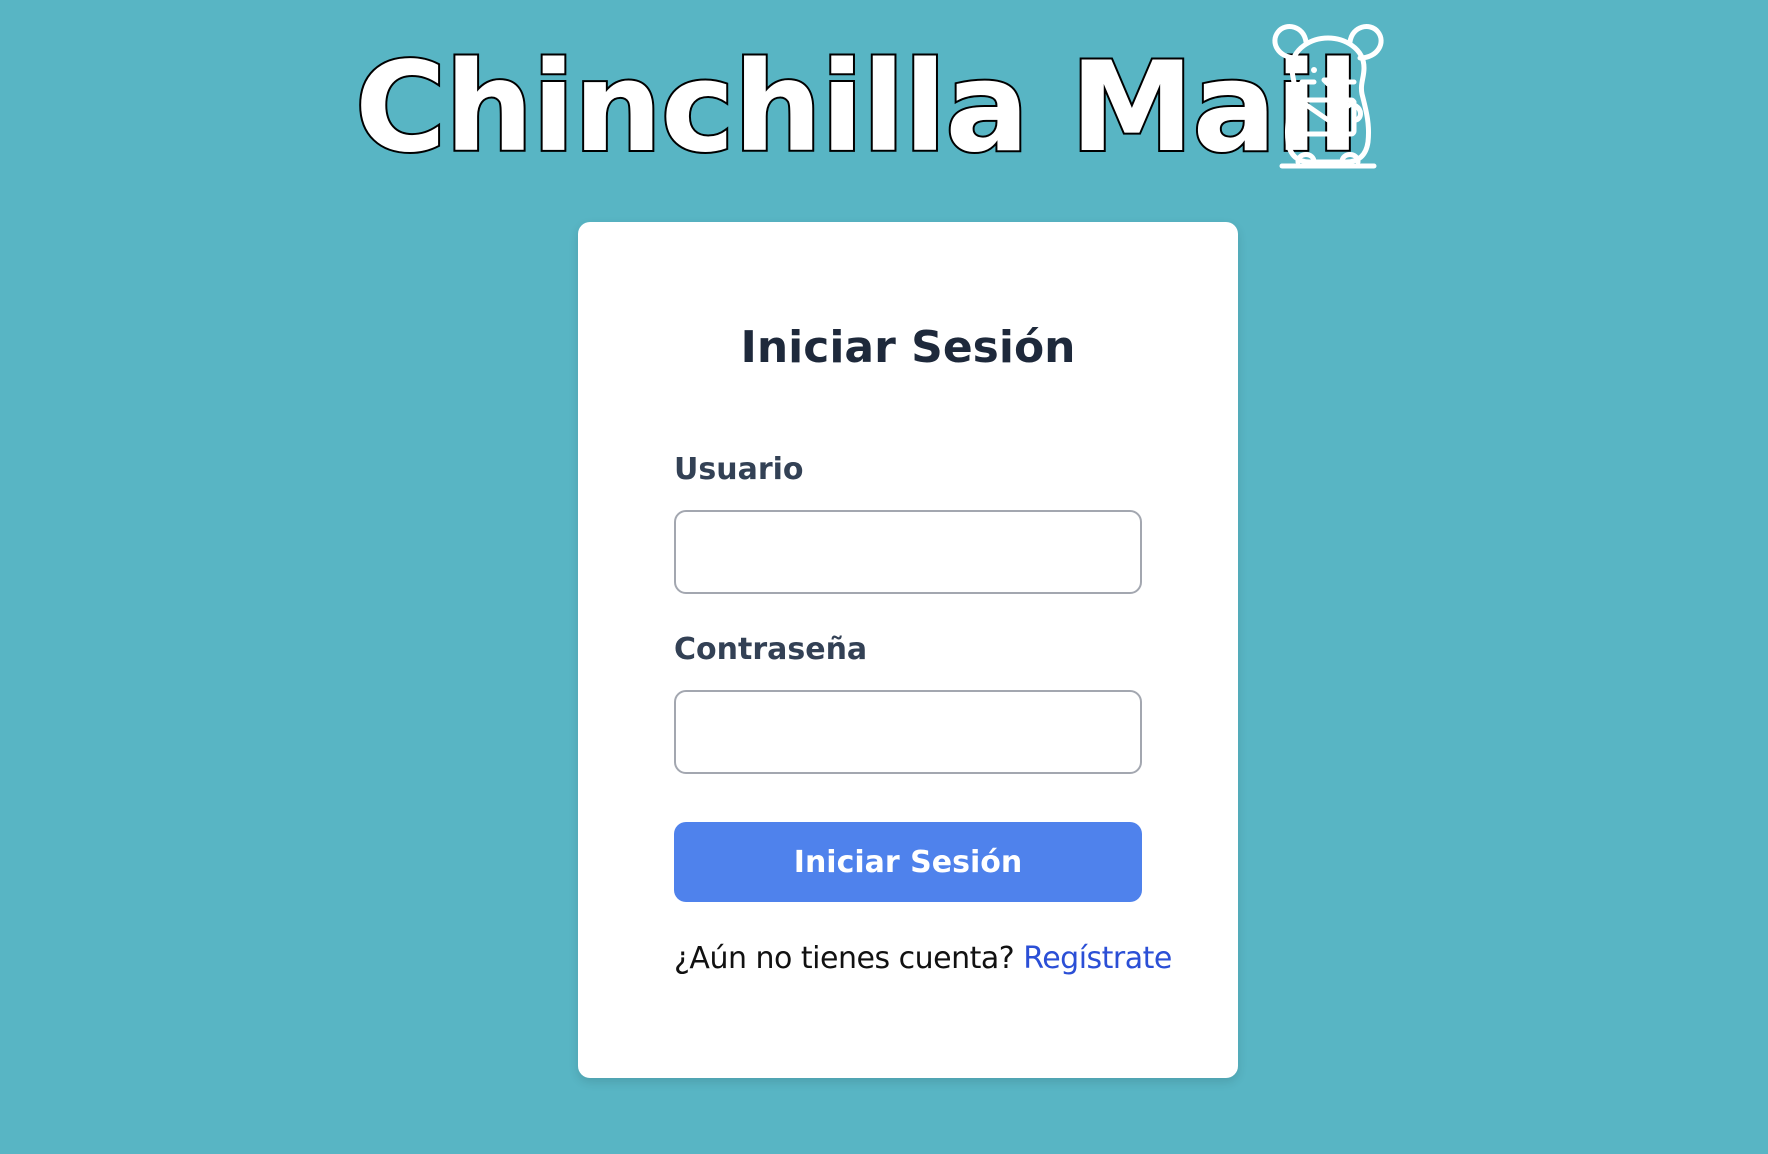 The height and width of the screenshot is (1154, 1768). What do you see at coordinates (739, 469) in the screenshot?
I see `username-label: Usuario` at bounding box center [739, 469].